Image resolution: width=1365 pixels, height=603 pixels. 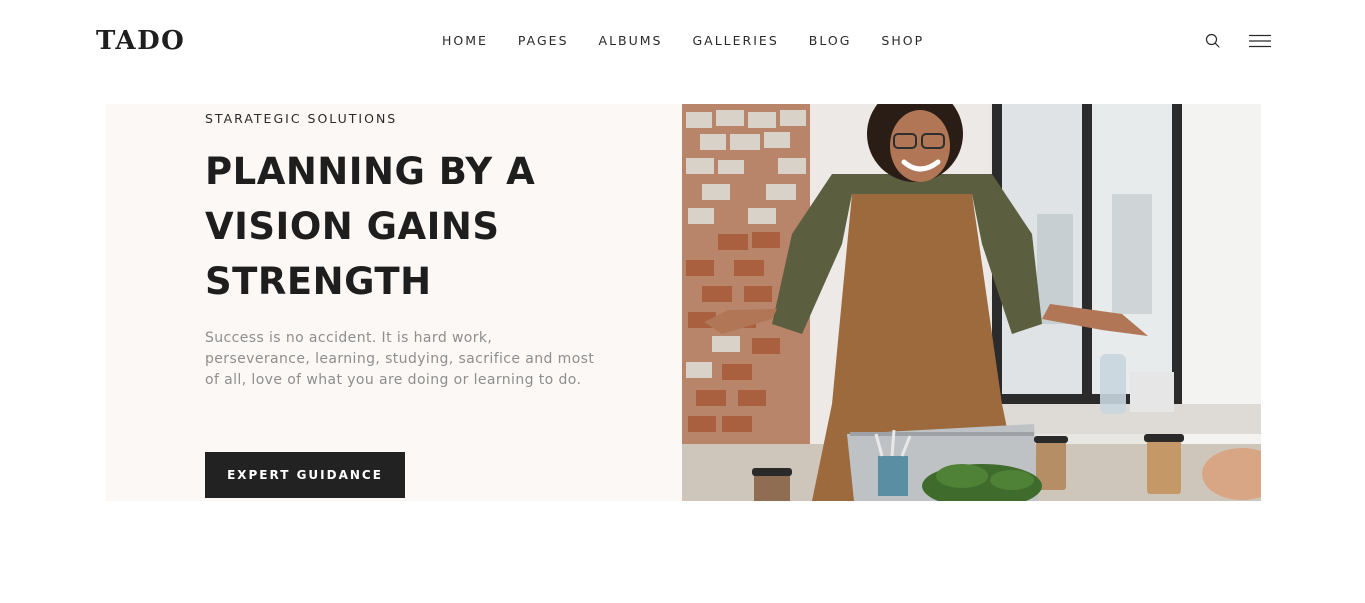 I want to click on hamburger-menu-icon, so click(x=1260, y=41).